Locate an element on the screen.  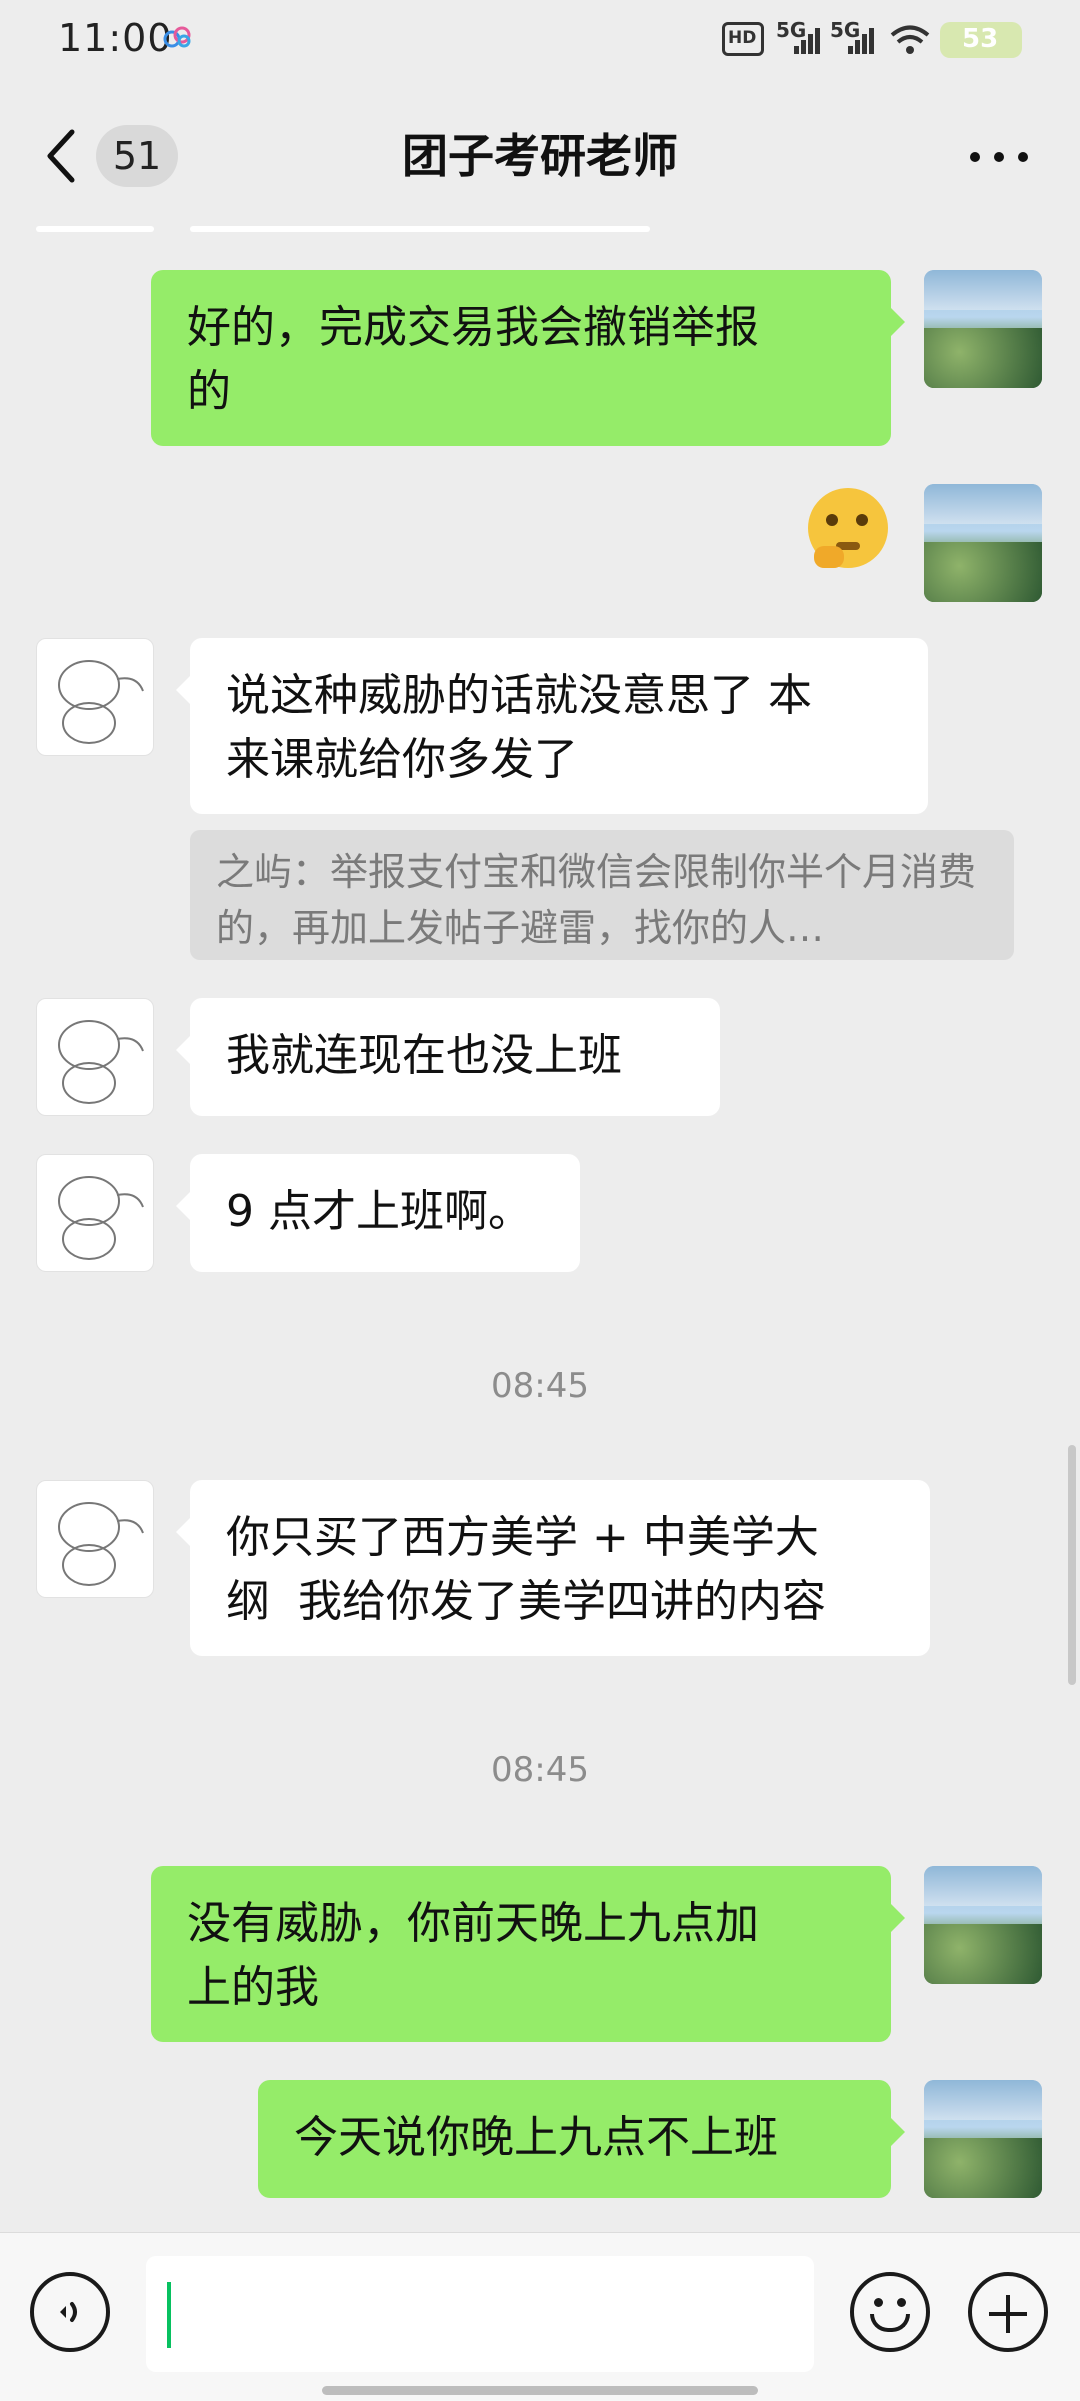
emoji-icon is located at coordinates (890, 2312).